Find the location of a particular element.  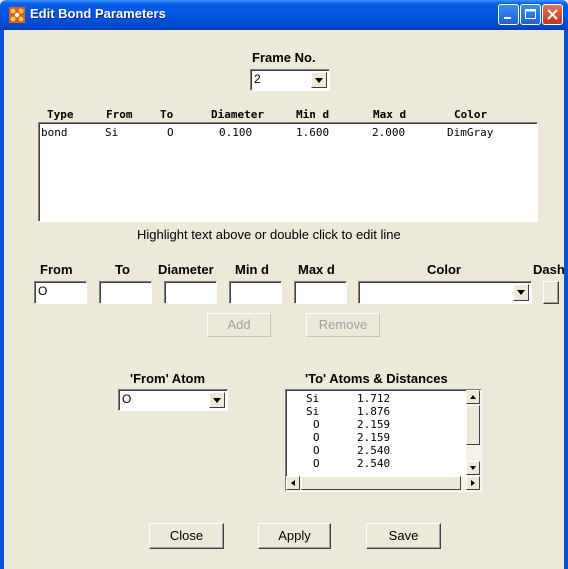

from-atom-label: 'From' Atom is located at coordinates (168, 378).